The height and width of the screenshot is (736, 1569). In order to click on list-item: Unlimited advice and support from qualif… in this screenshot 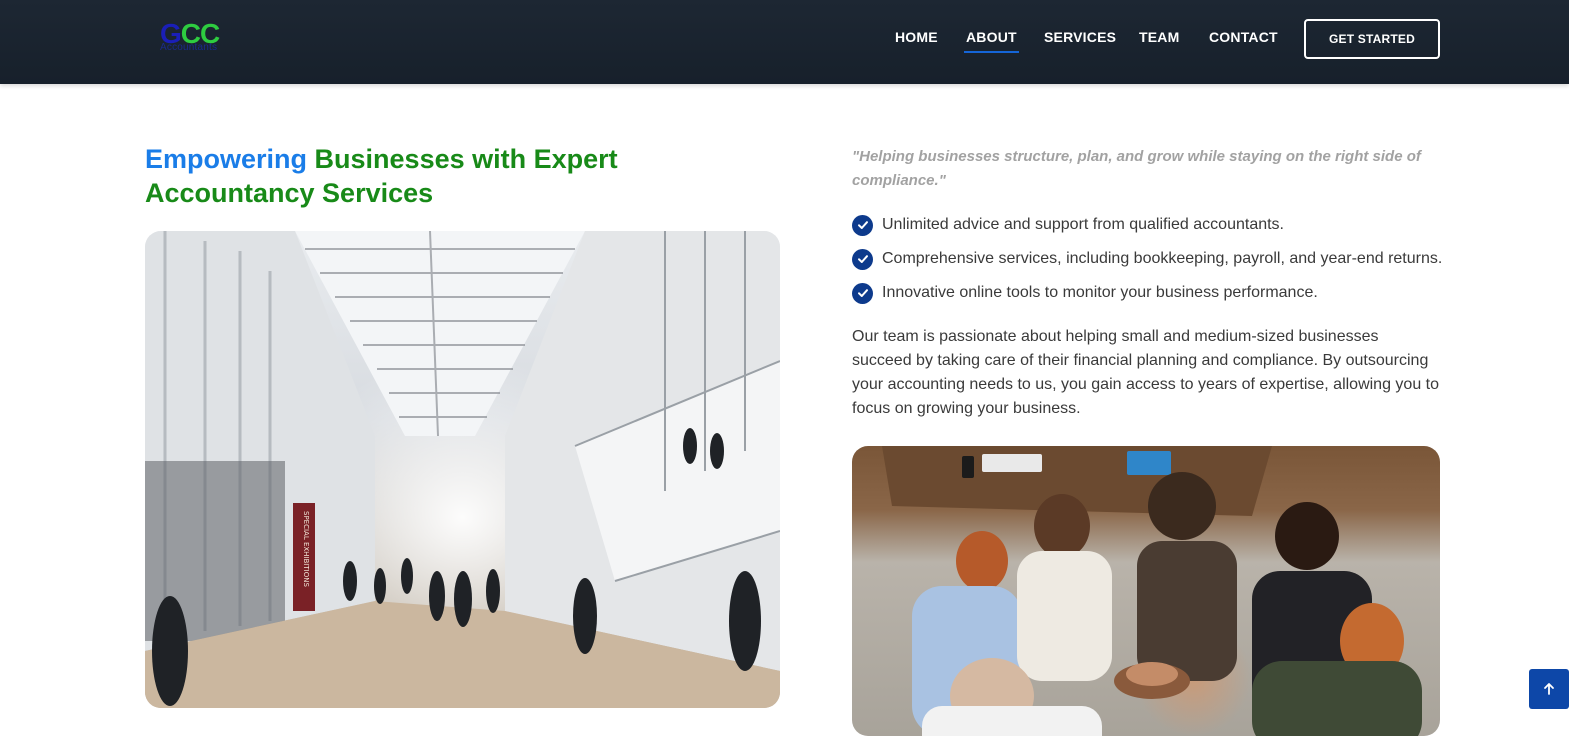, I will do `click(1152, 225)`.